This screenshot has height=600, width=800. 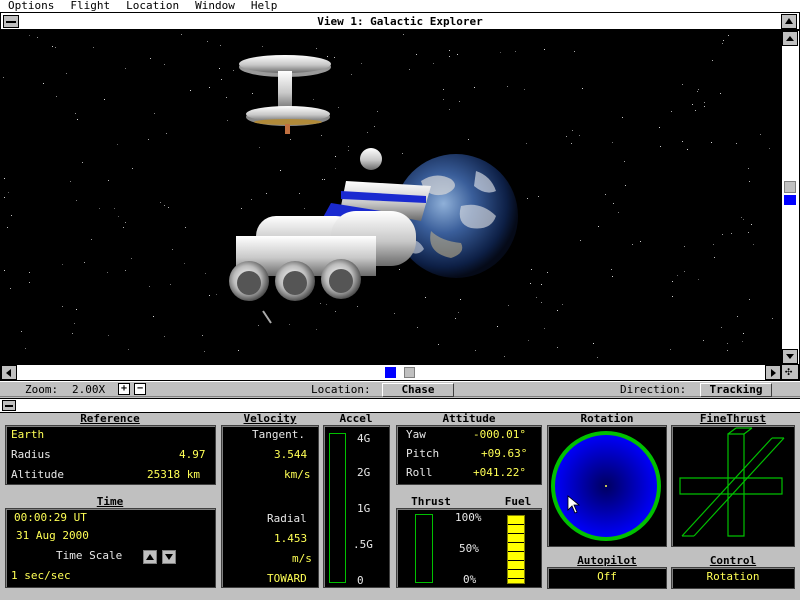 I want to click on zoom-out-button: −, so click(x=140, y=389).